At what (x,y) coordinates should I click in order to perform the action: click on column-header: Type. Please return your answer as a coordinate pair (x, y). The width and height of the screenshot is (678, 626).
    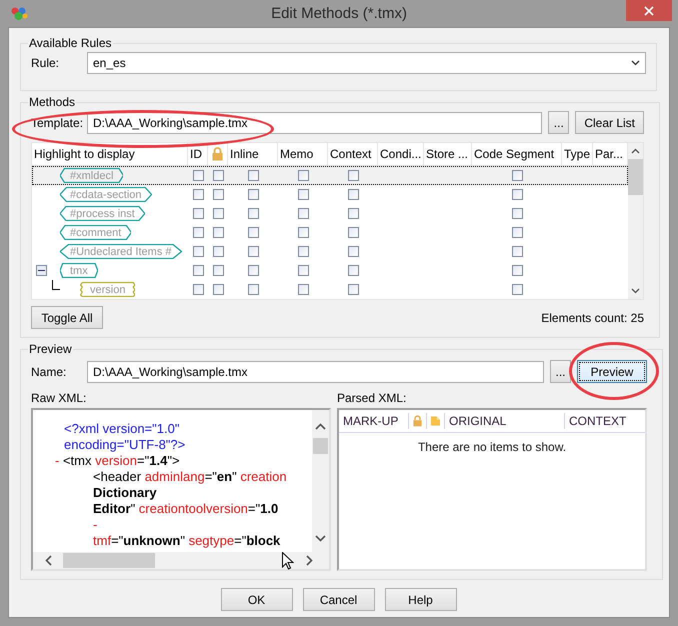
    Looking at the image, I should click on (577, 154).